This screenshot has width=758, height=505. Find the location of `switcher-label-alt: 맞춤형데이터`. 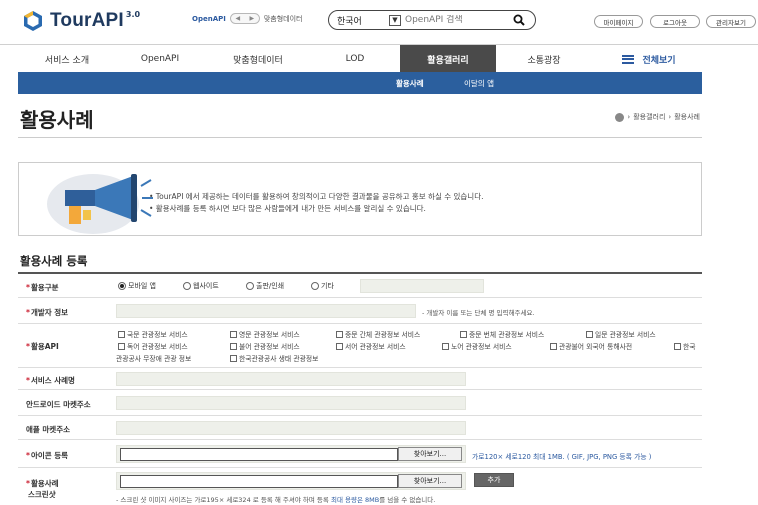

switcher-label-alt: 맞춤형데이터 is located at coordinates (283, 18).